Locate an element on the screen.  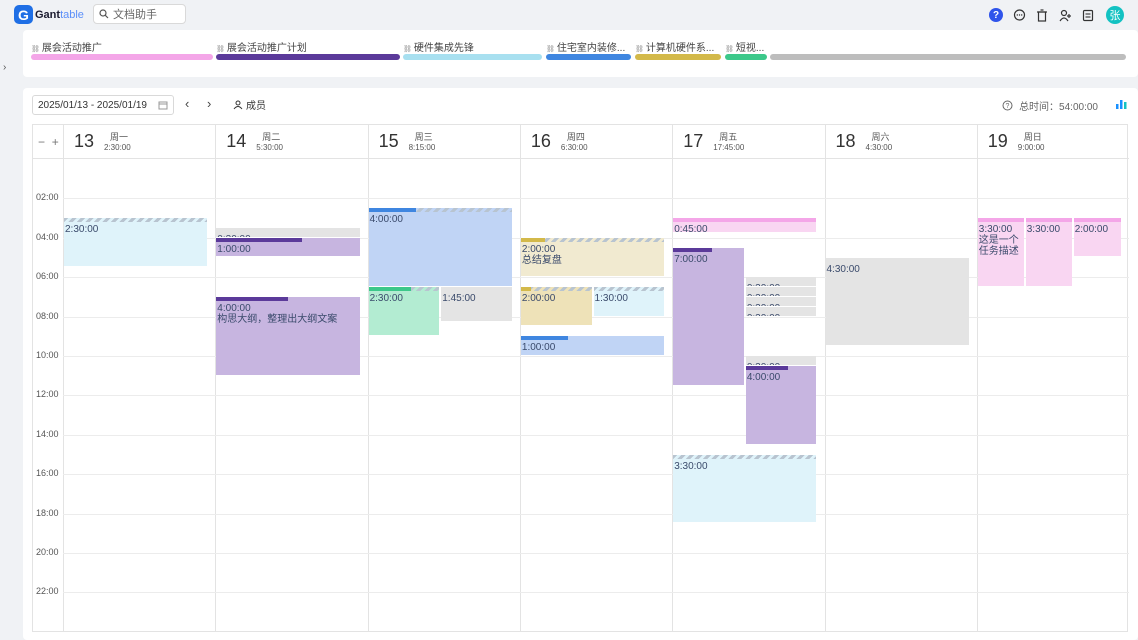
trash-icon is located at coordinates (1042, 15).